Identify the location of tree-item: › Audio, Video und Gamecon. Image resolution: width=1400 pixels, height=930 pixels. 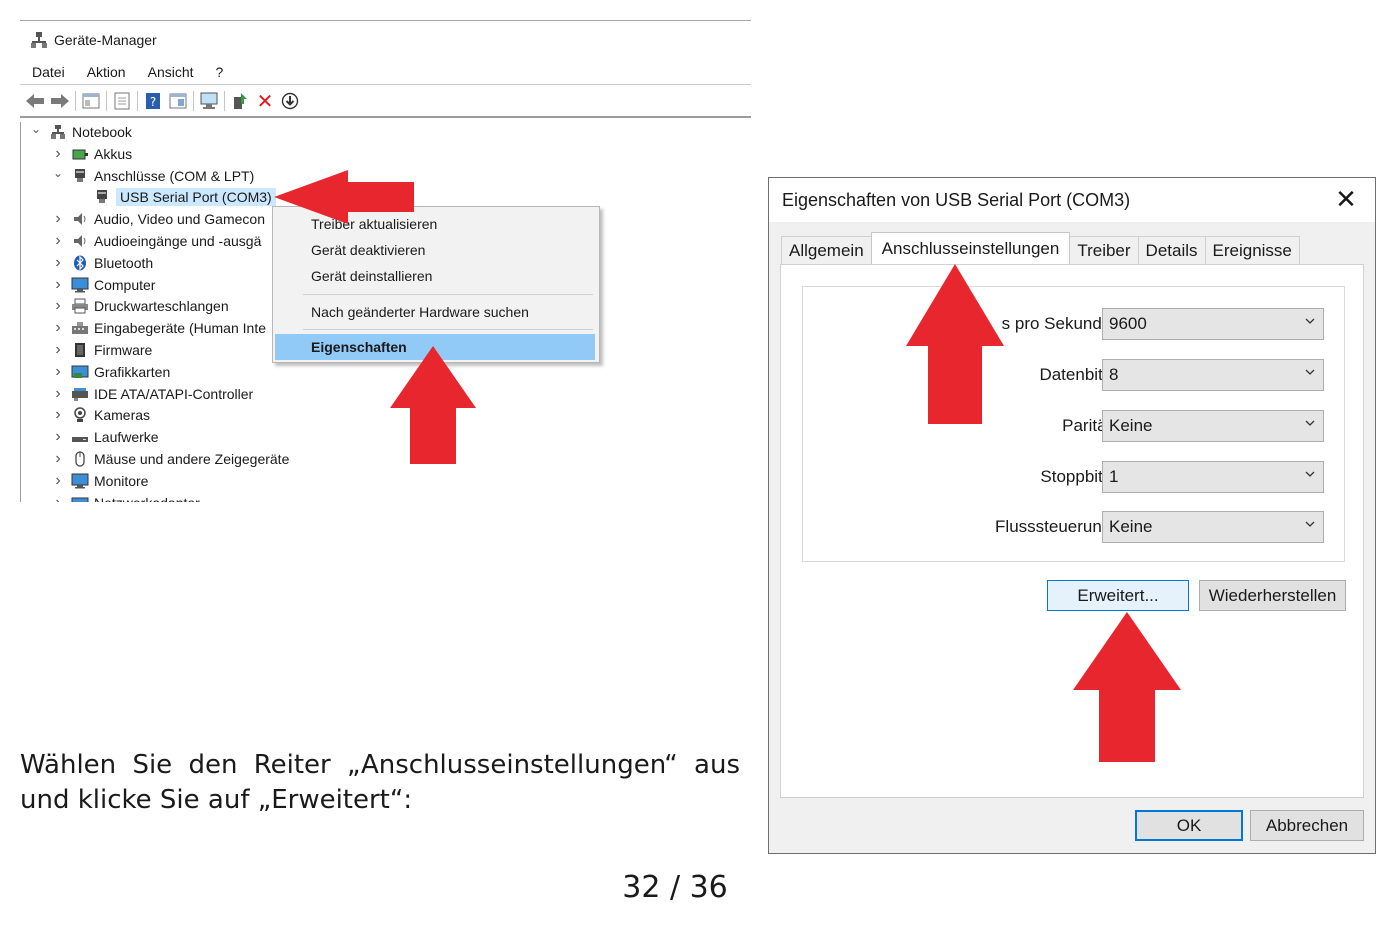
(158, 219).